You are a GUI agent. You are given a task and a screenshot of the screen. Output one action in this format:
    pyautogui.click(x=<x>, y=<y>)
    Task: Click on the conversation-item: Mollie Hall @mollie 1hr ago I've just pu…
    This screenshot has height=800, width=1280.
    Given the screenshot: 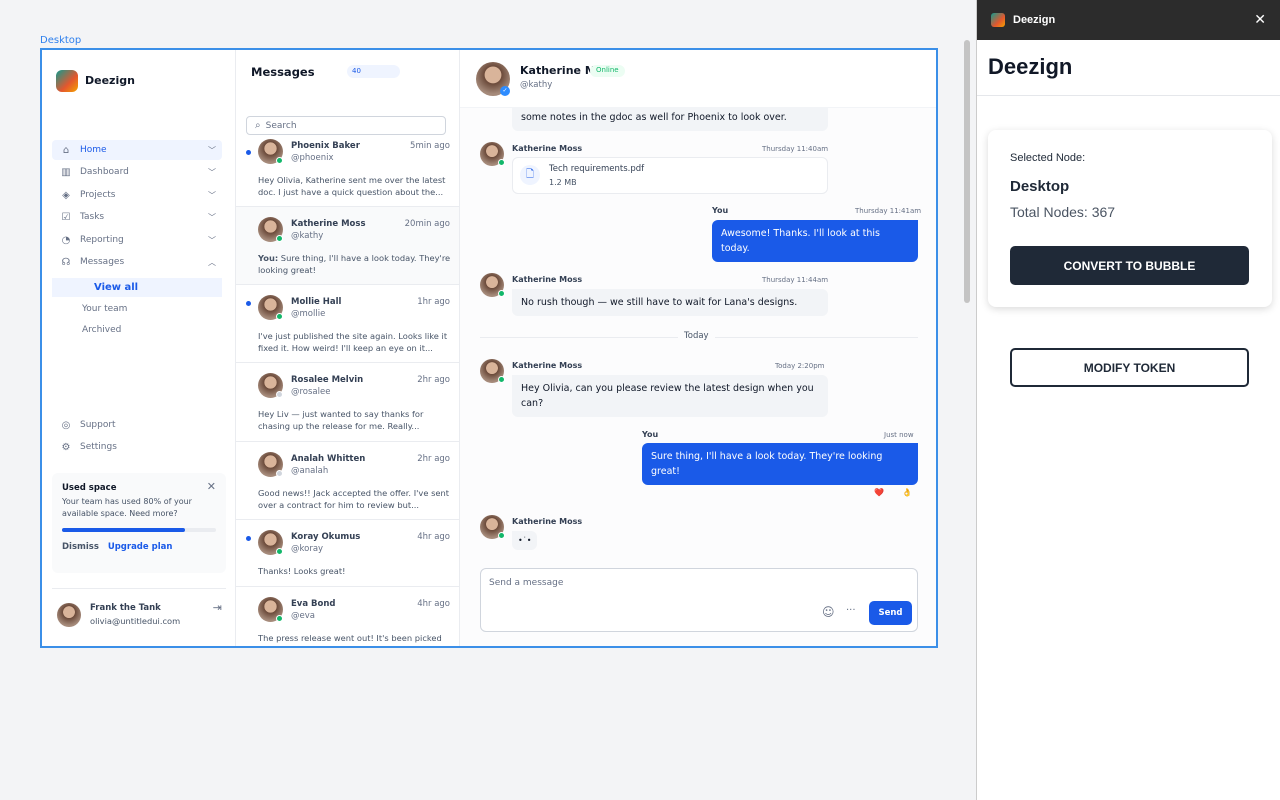 What is the action you would take?
    pyautogui.click(x=347, y=324)
    